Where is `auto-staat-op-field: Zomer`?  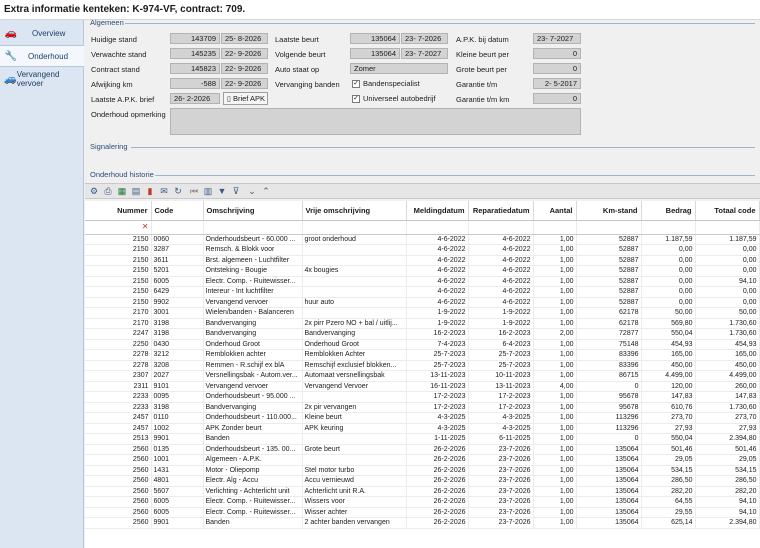 auto-staat-op-field: Zomer is located at coordinates (399, 68).